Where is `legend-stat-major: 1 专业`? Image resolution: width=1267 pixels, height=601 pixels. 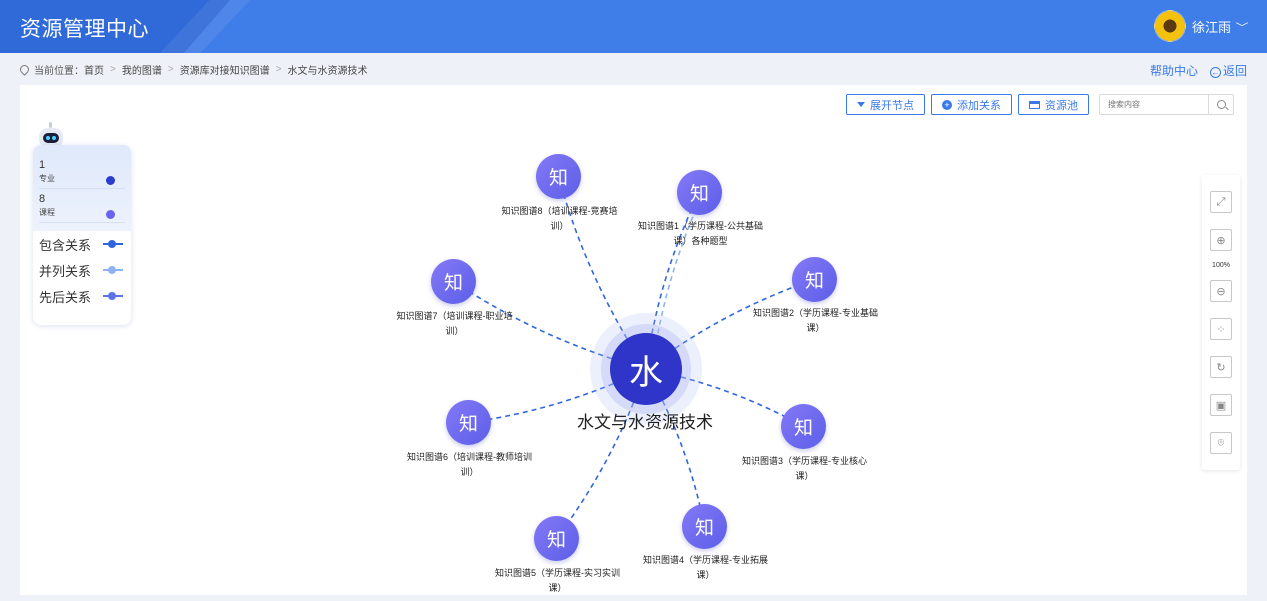 legend-stat-major: 1 专业 is located at coordinates (82, 174).